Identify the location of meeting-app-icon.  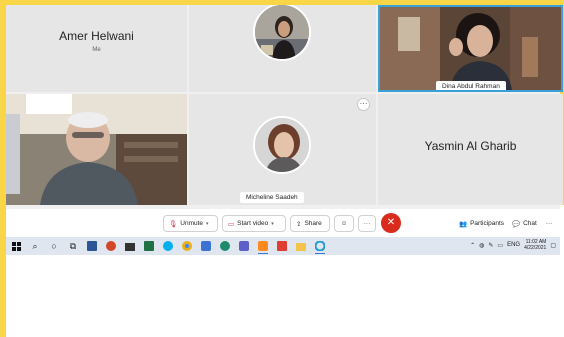
(320, 246).